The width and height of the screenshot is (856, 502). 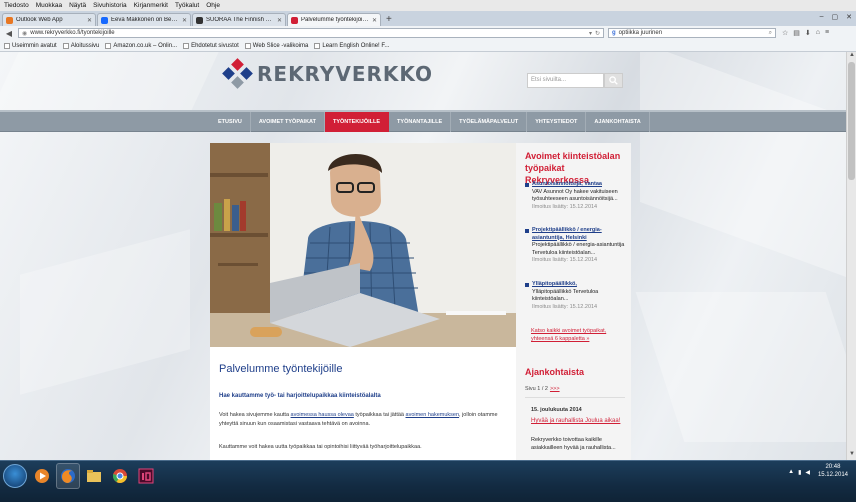 I want to click on network-icon: ▮, so click(x=799, y=472).